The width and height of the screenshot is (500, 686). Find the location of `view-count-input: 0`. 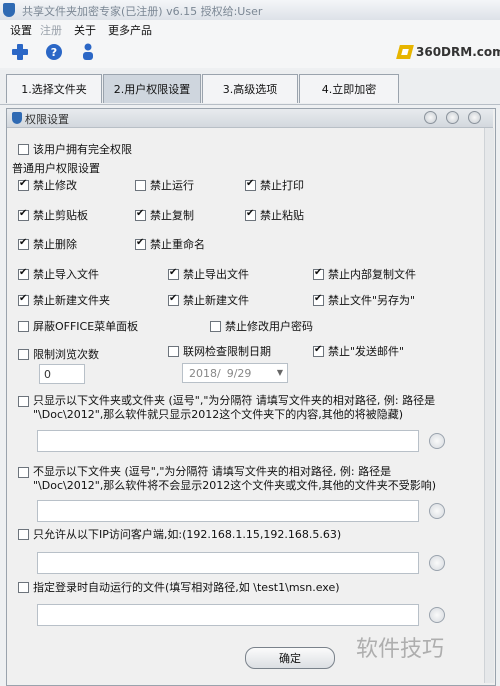

view-count-input: 0 is located at coordinates (62, 374).